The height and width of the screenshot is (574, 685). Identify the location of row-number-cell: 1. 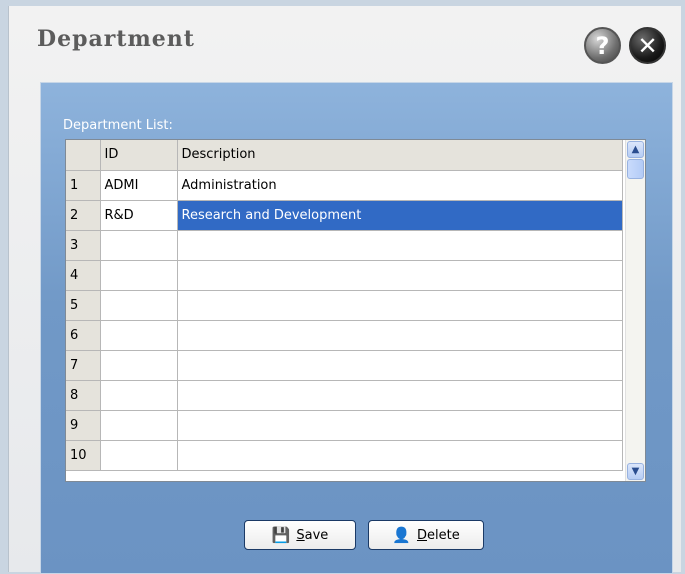
(83, 185).